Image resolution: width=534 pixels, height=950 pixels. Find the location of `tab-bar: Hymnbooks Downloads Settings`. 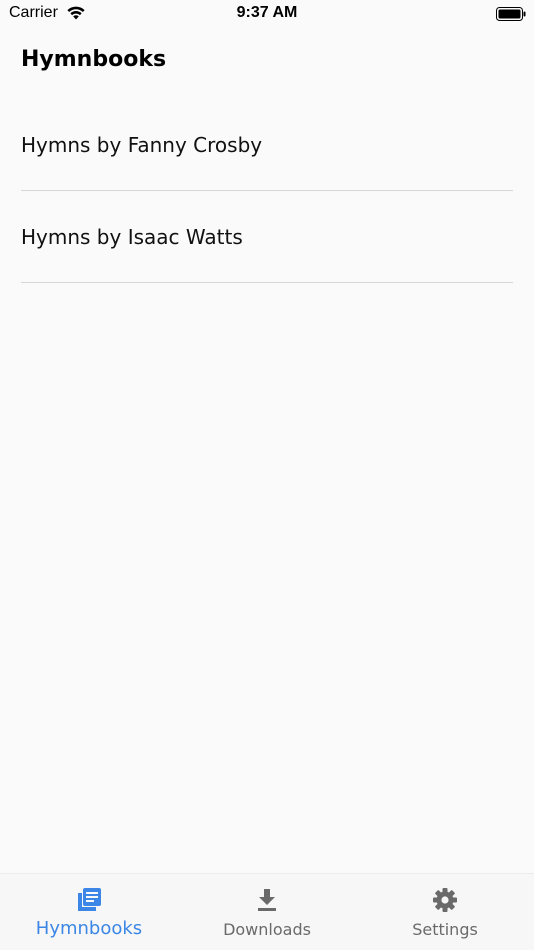

tab-bar: Hymnbooks Downloads Settings is located at coordinates (267, 911).